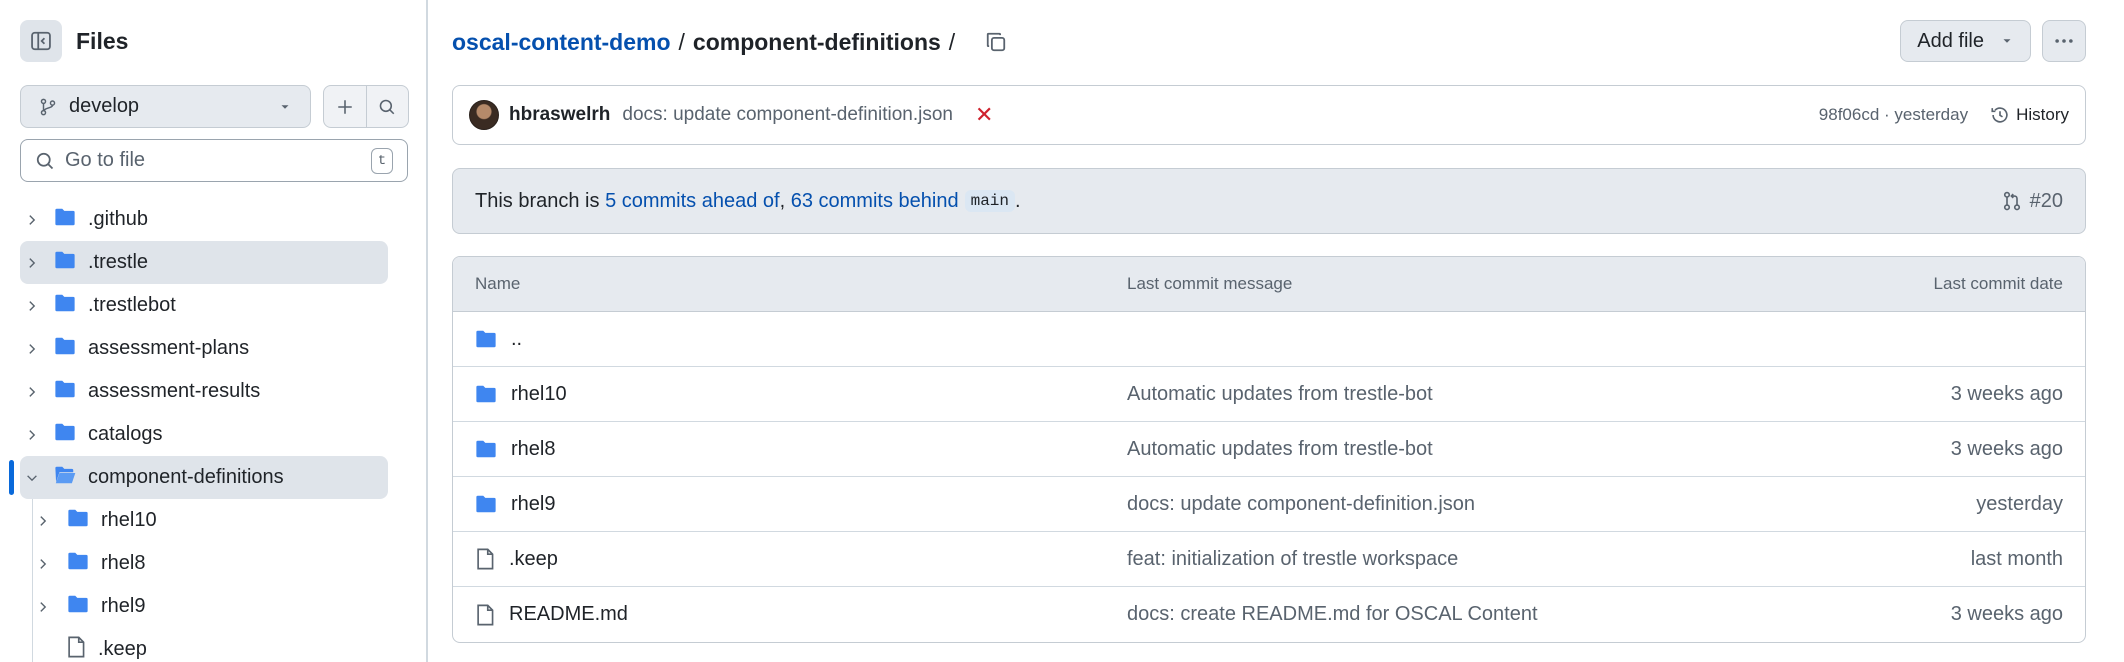  Describe the element at coordinates (533, 504) in the screenshot. I see `file-name-link: rhel9` at that location.